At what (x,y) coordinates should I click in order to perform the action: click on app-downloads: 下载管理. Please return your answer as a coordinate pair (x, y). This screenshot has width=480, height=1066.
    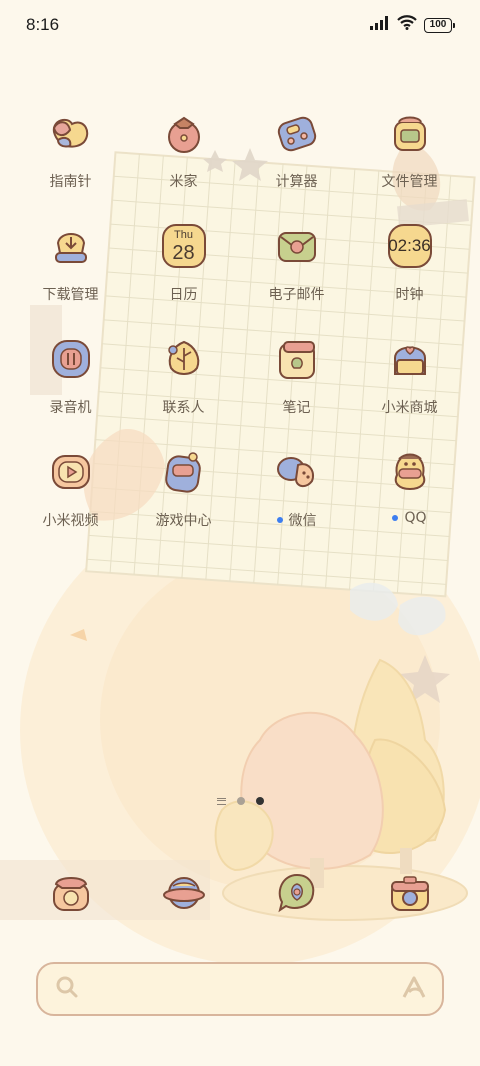
    Looking at the image, I should click on (70, 277).